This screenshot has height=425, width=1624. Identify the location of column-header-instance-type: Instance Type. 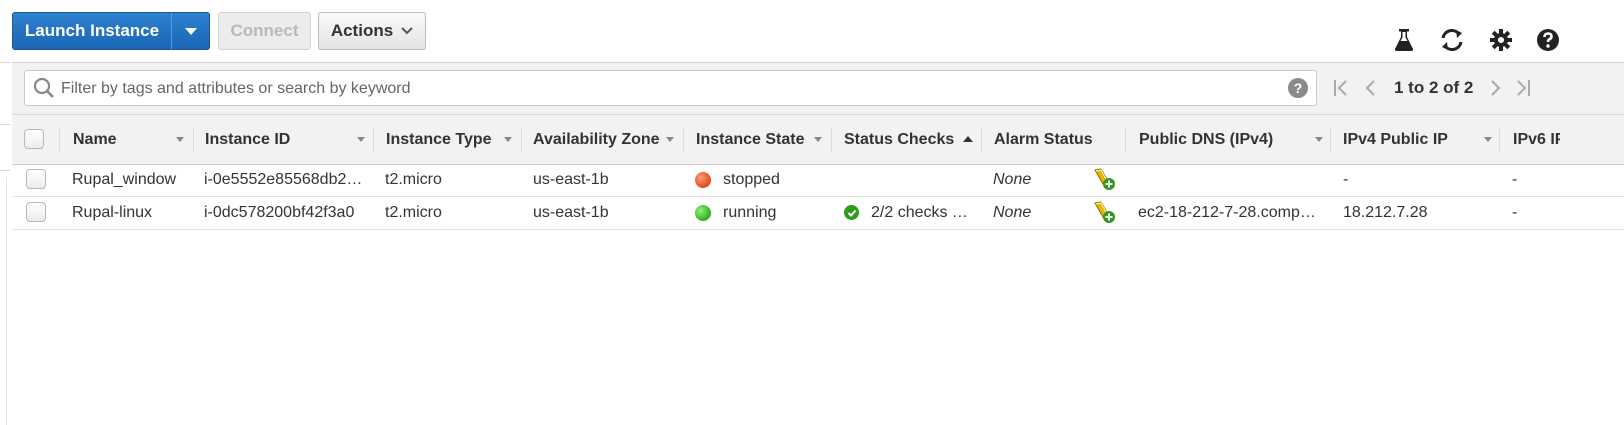
(446, 139).